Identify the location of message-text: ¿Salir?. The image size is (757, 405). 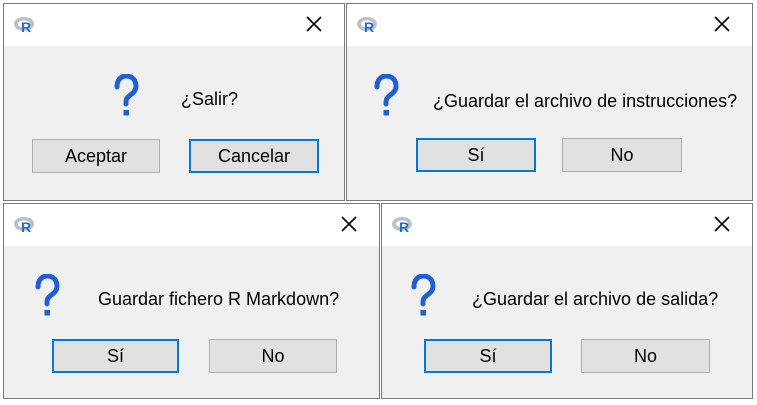
(210, 99).